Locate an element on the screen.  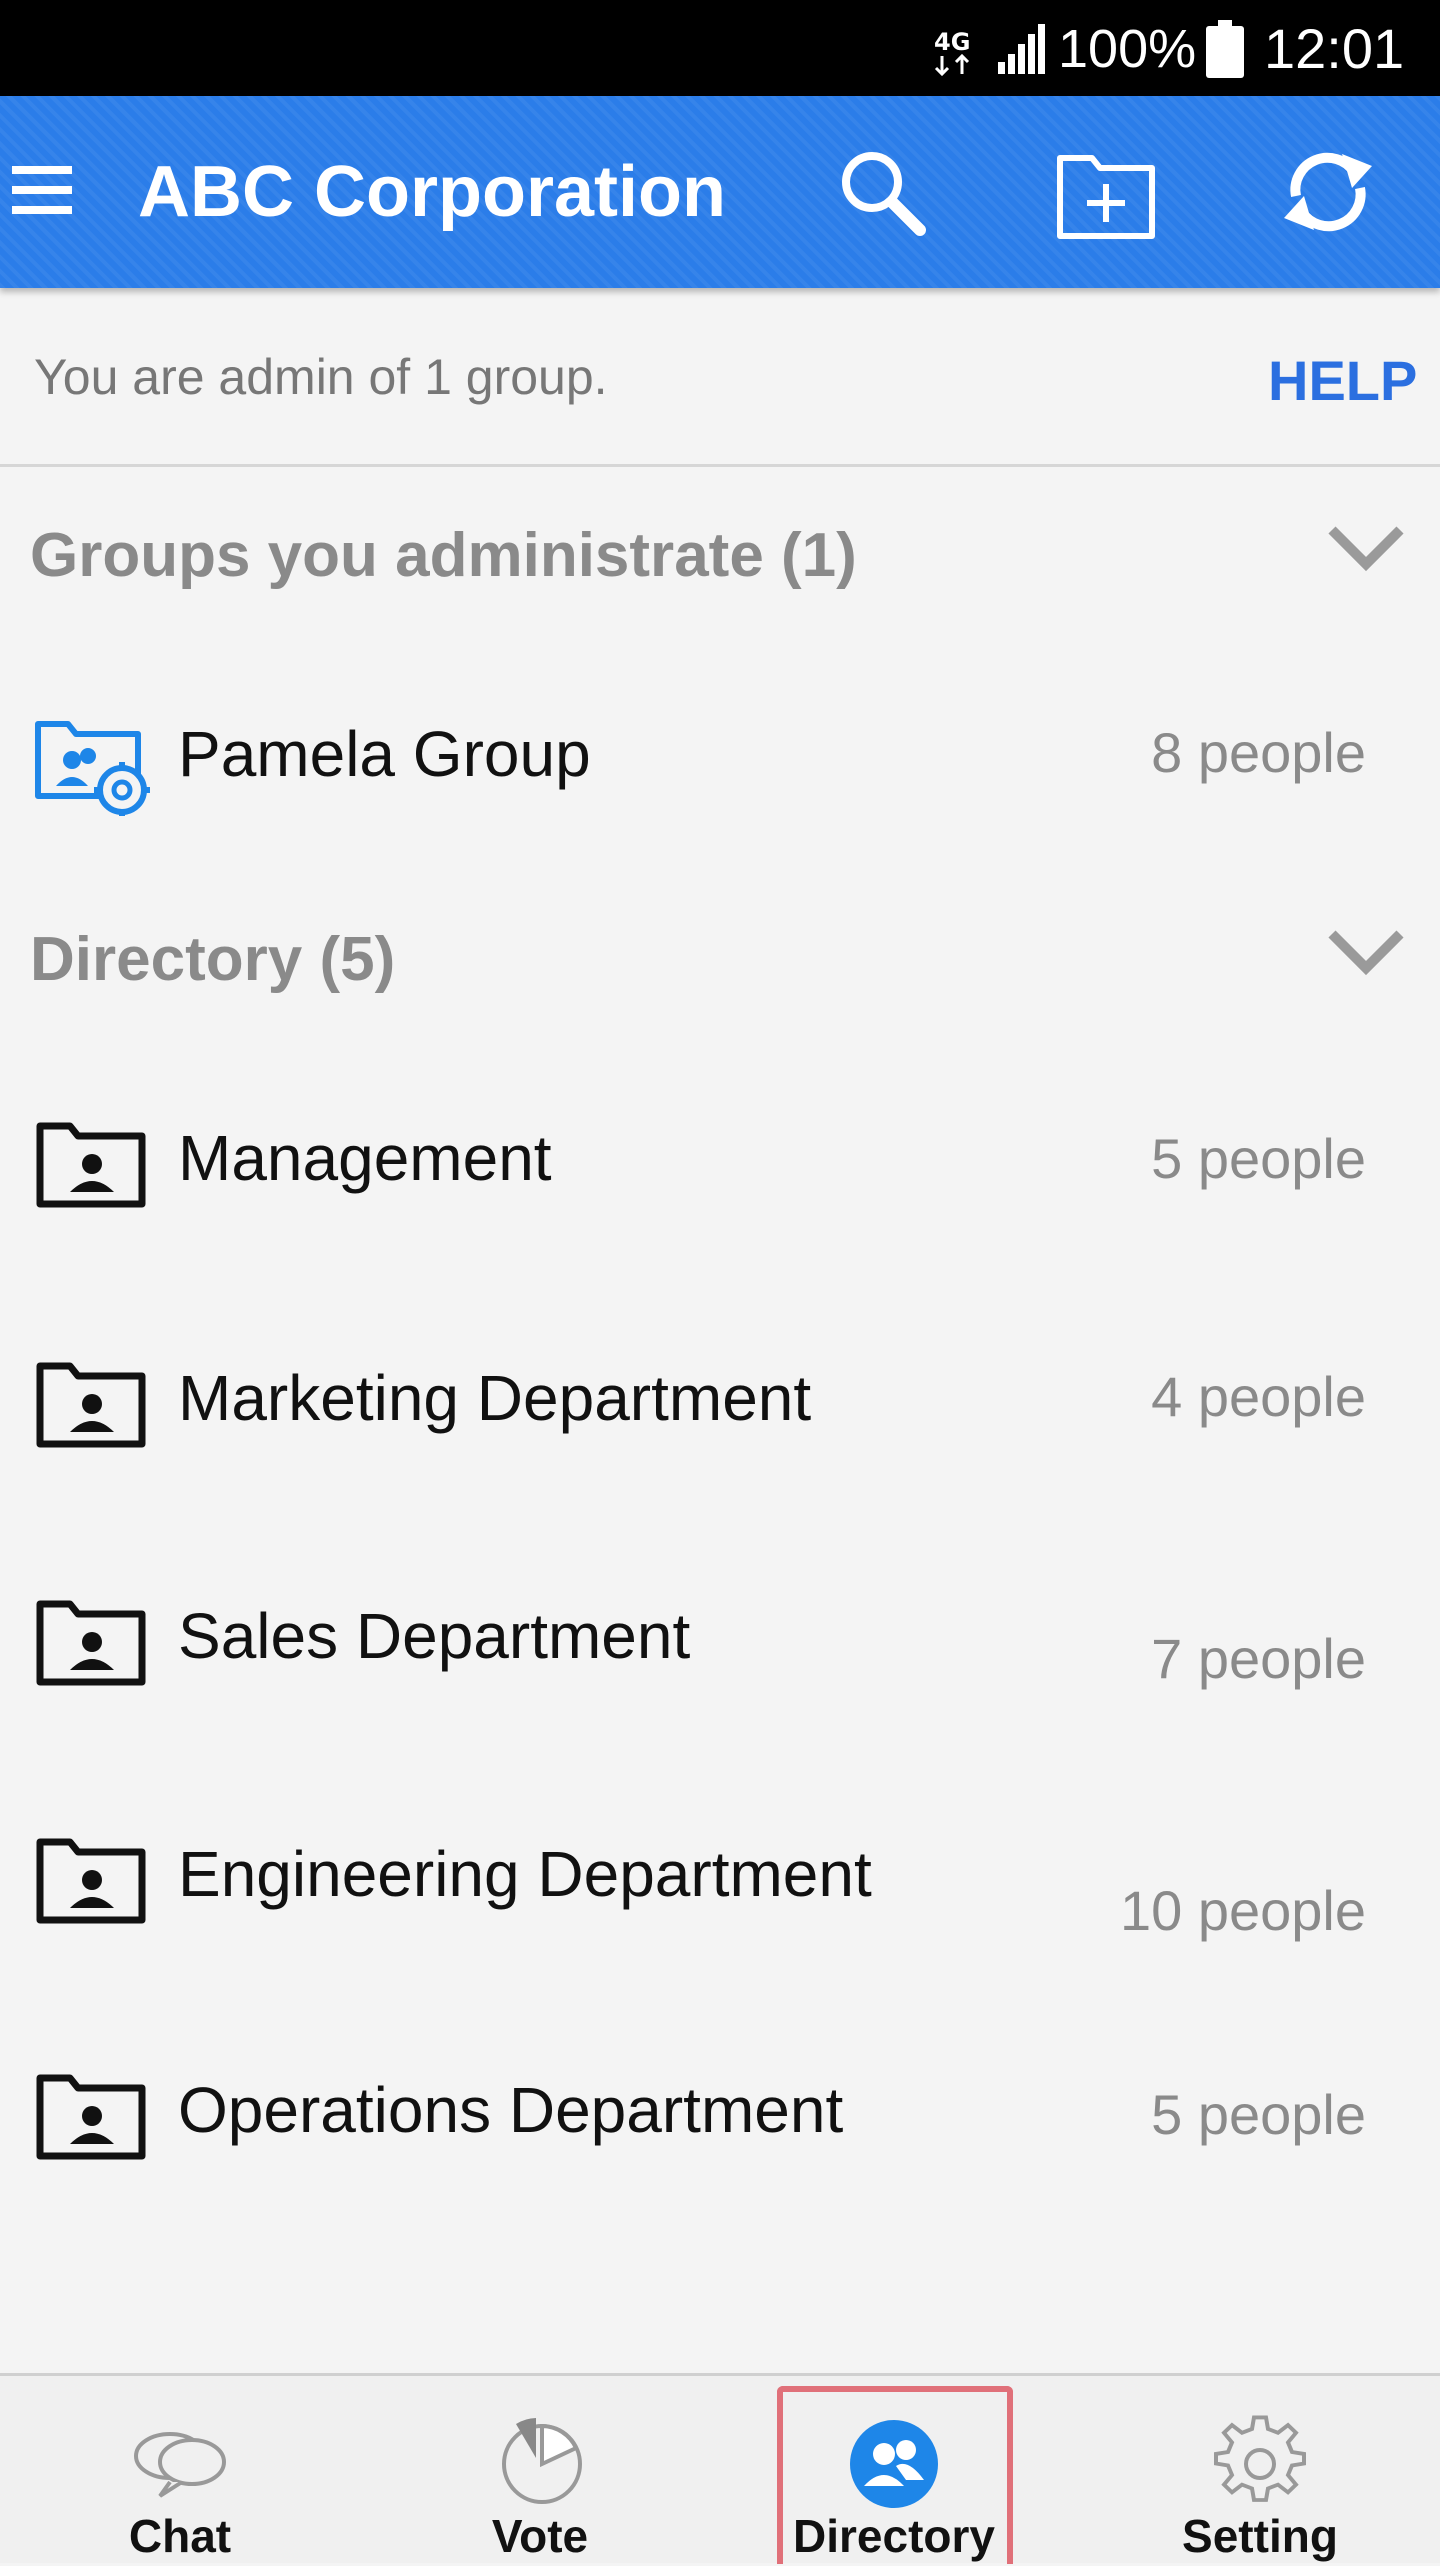
list-item-engineering-department: Engineering Department 10 people is located at coordinates (720, 1875).